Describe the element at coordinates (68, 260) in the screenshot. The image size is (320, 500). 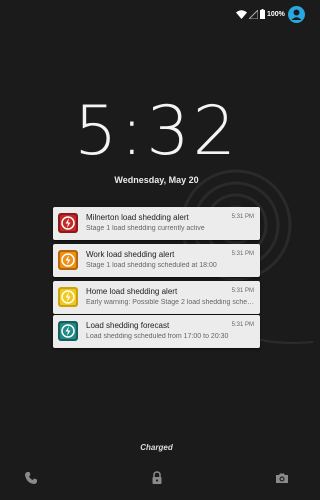
I see `orange-lightning-badge-icon` at that location.